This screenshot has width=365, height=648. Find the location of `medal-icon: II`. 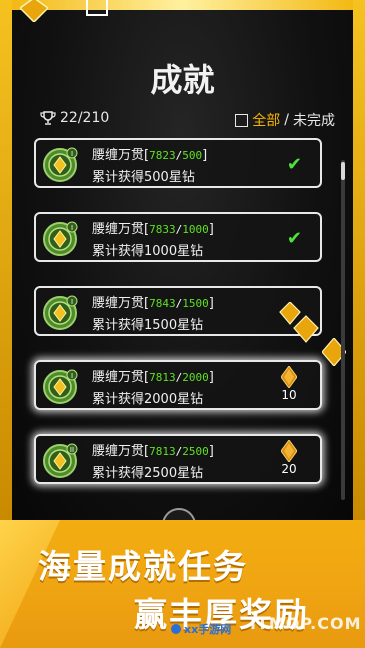

medal-icon: II is located at coordinates (60, 460).